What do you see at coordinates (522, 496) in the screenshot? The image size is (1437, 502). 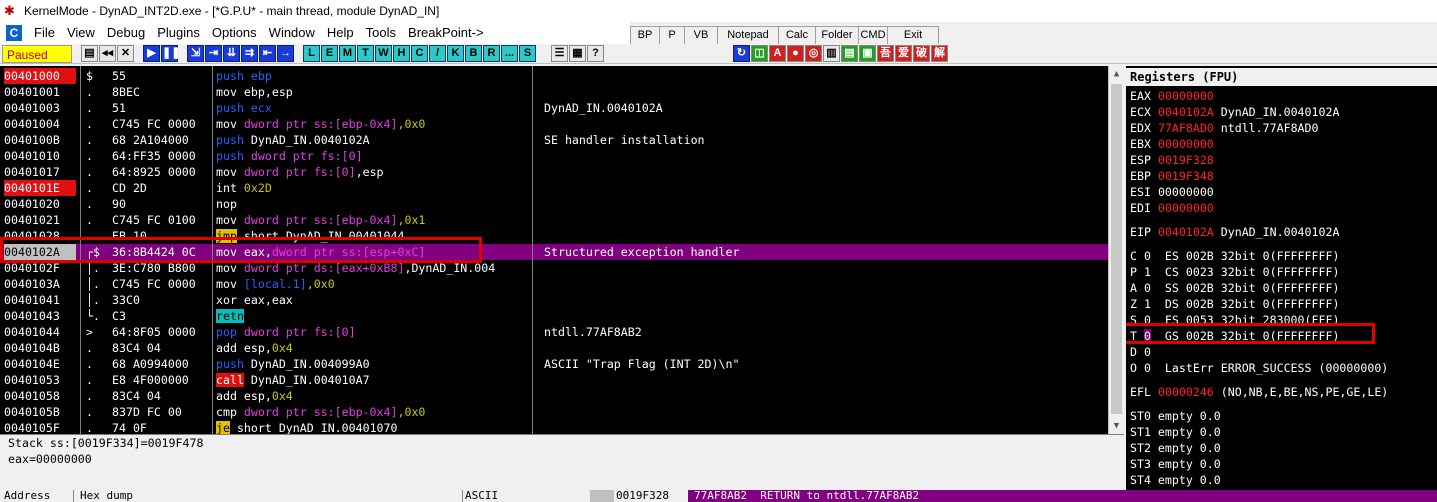 I see `dump-ascii-header: ASCII` at bounding box center [522, 496].